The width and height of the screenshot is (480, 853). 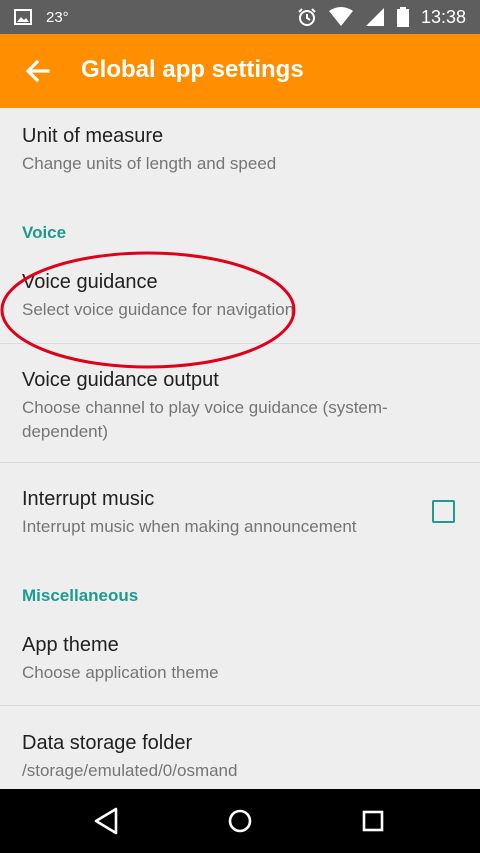 I want to click on pref-title: Unit of measure, so click(x=93, y=136).